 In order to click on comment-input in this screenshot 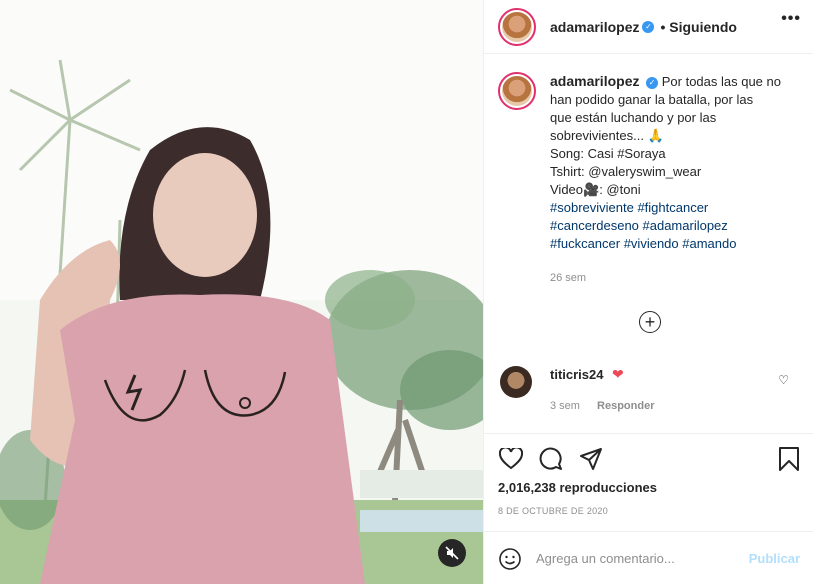, I will do `click(638, 558)`.